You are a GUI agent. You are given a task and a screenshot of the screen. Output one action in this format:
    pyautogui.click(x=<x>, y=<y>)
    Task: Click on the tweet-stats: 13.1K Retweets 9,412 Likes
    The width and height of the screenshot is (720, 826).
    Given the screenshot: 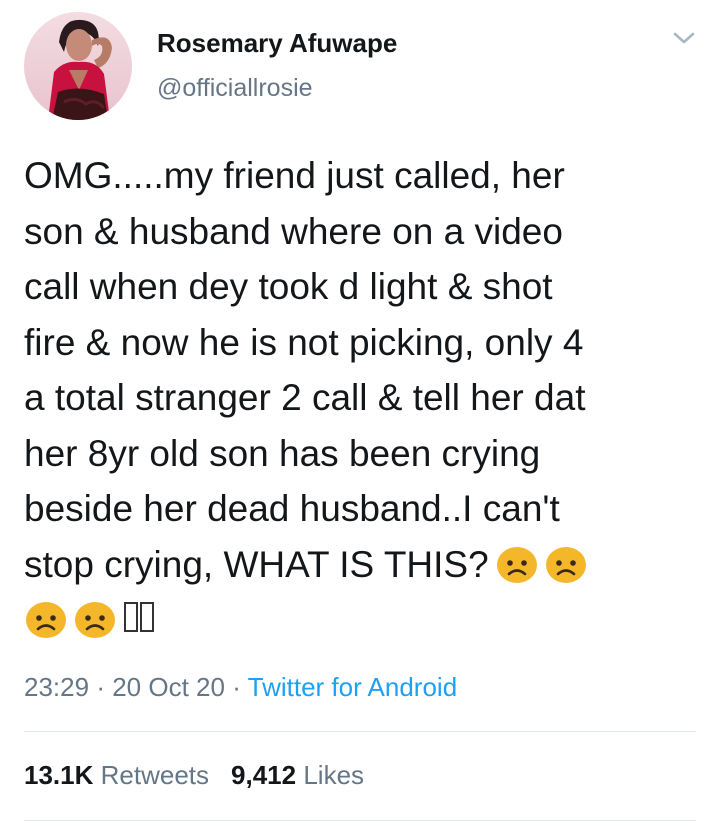 What is the action you would take?
    pyautogui.click(x=194, y=775)
    